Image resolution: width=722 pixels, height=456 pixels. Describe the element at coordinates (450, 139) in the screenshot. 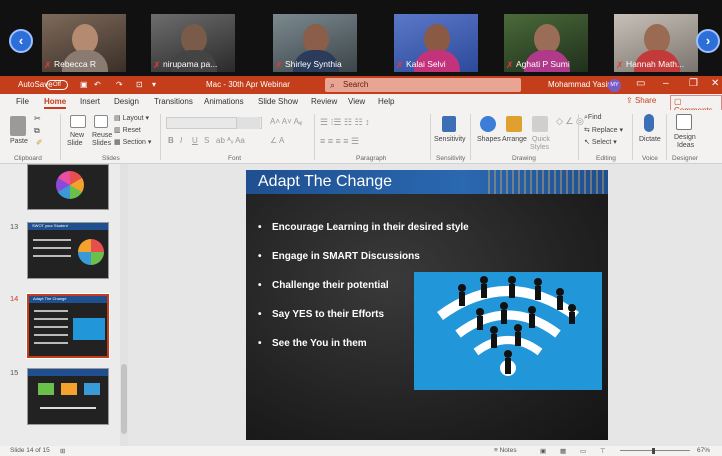

I see `sensitivity-button: Sensitivity` at that location.